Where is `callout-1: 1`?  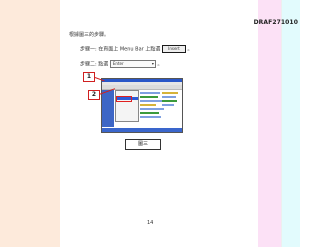
callout-1: 1 is located at coordinates (89, 77).